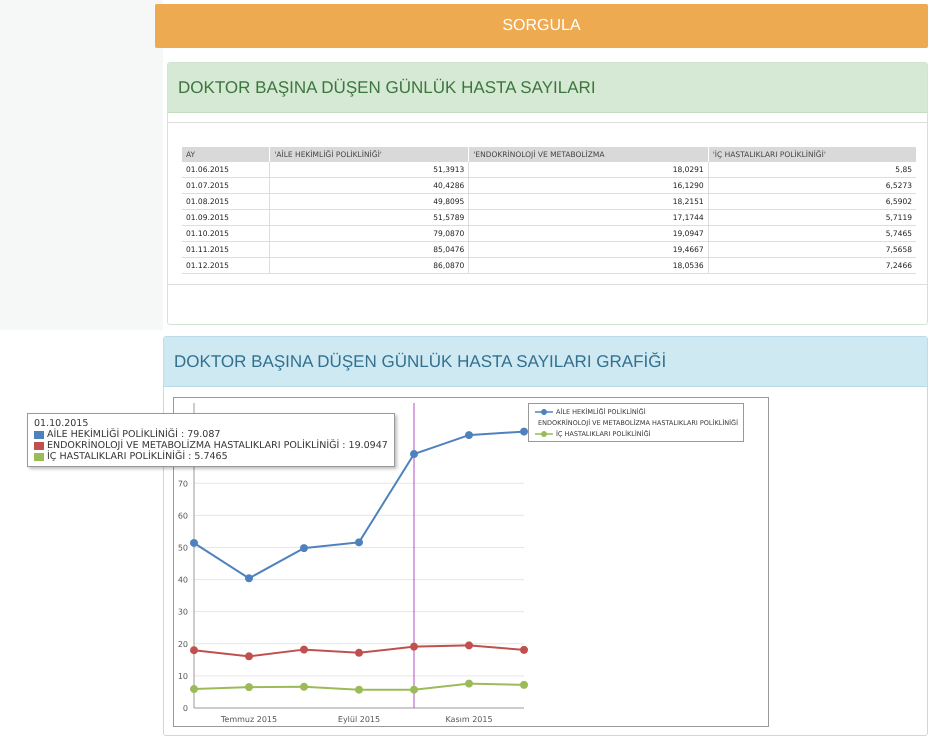  What do you see at coordinates (183, 580) in the screenshot?
I see `y-tick-label: 40` at bounding box center [183, 580].